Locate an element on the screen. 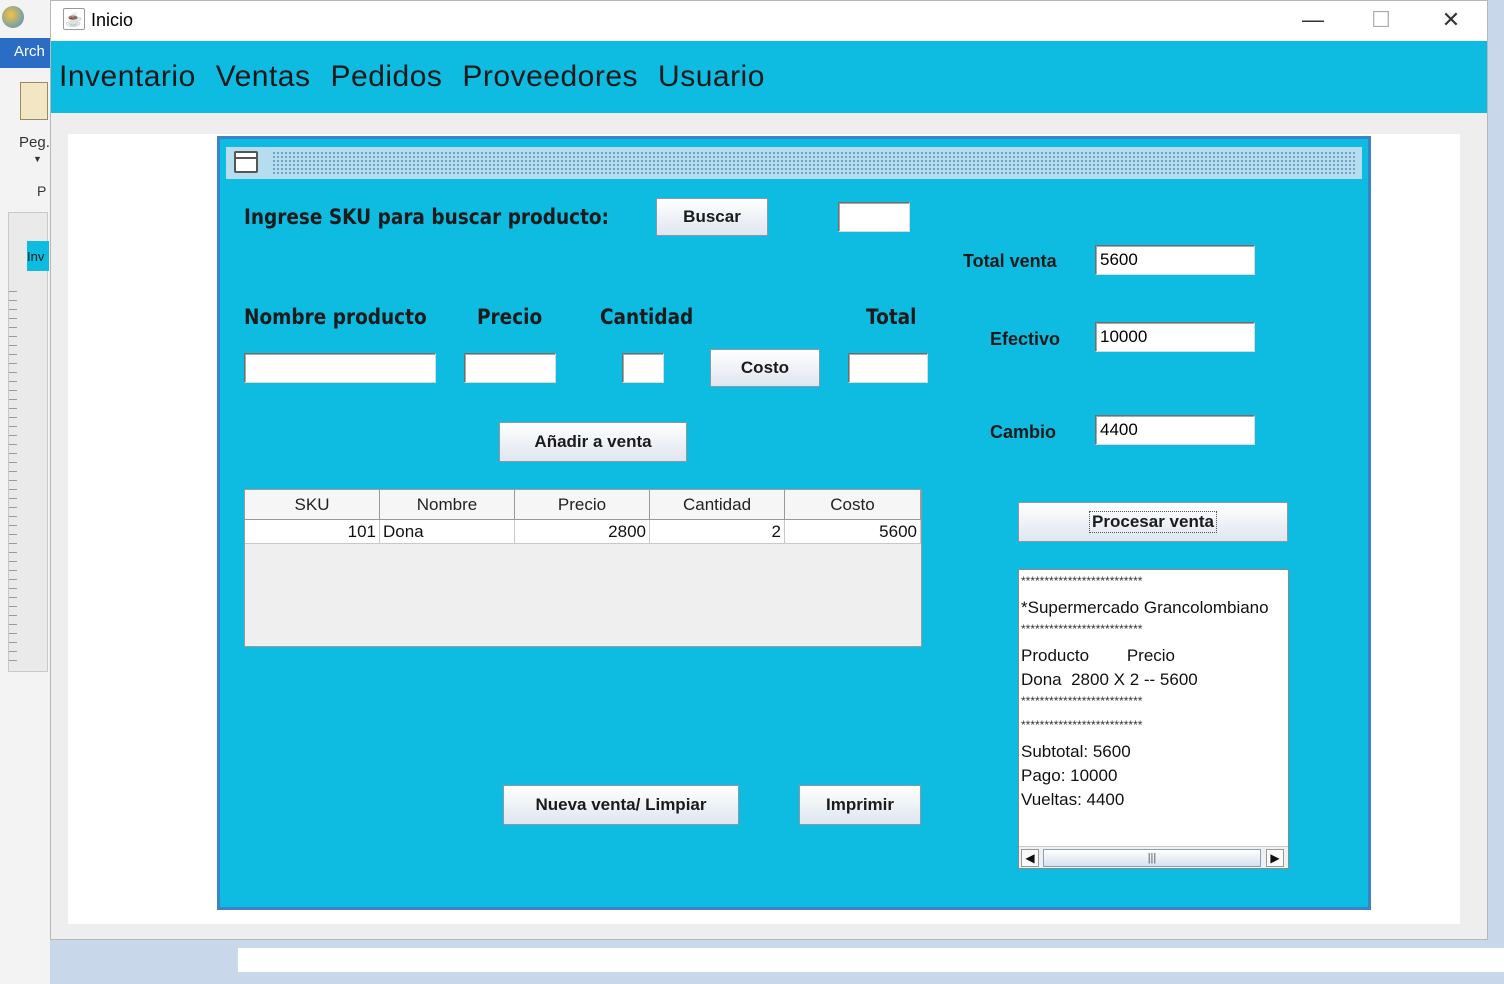  receipt-store-name: *Supermercado Grancolombiano is located at coordinates (1145, 607).